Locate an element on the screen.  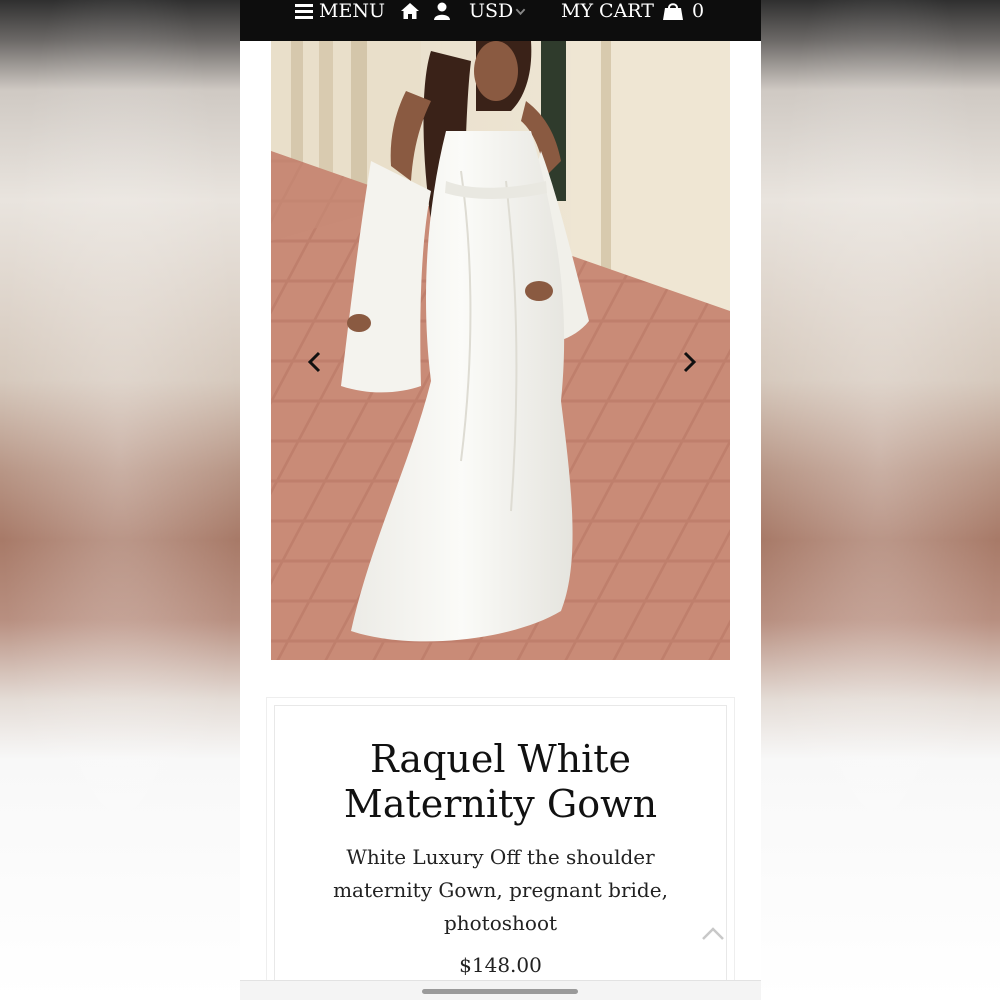
home-indicator is located at coordinates (500, 991).